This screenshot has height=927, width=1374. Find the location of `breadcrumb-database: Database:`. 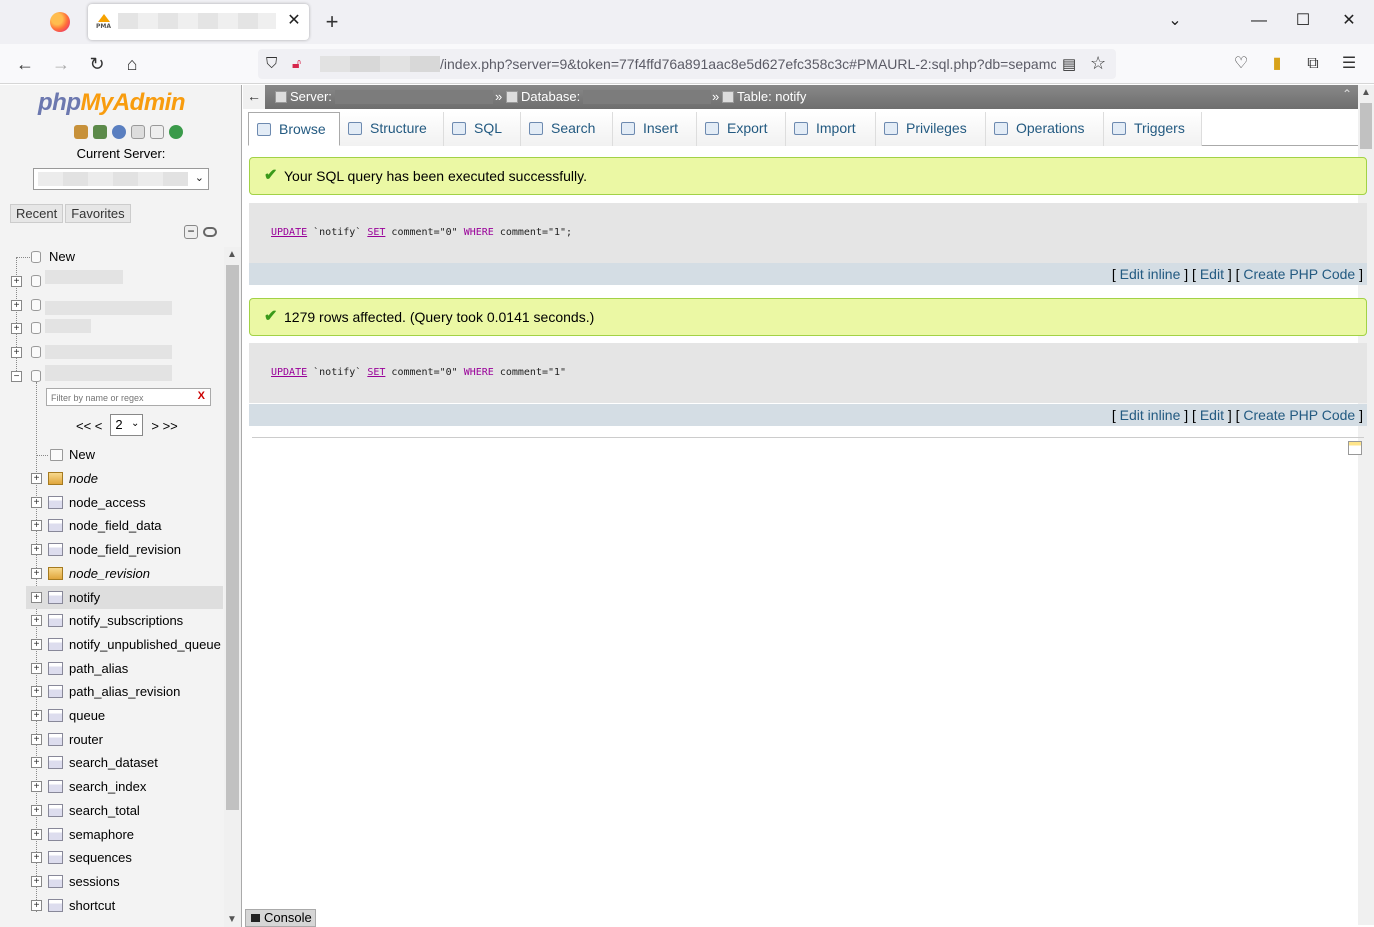

breadcrumb-database: Database: is located at coordinates (543, 96).